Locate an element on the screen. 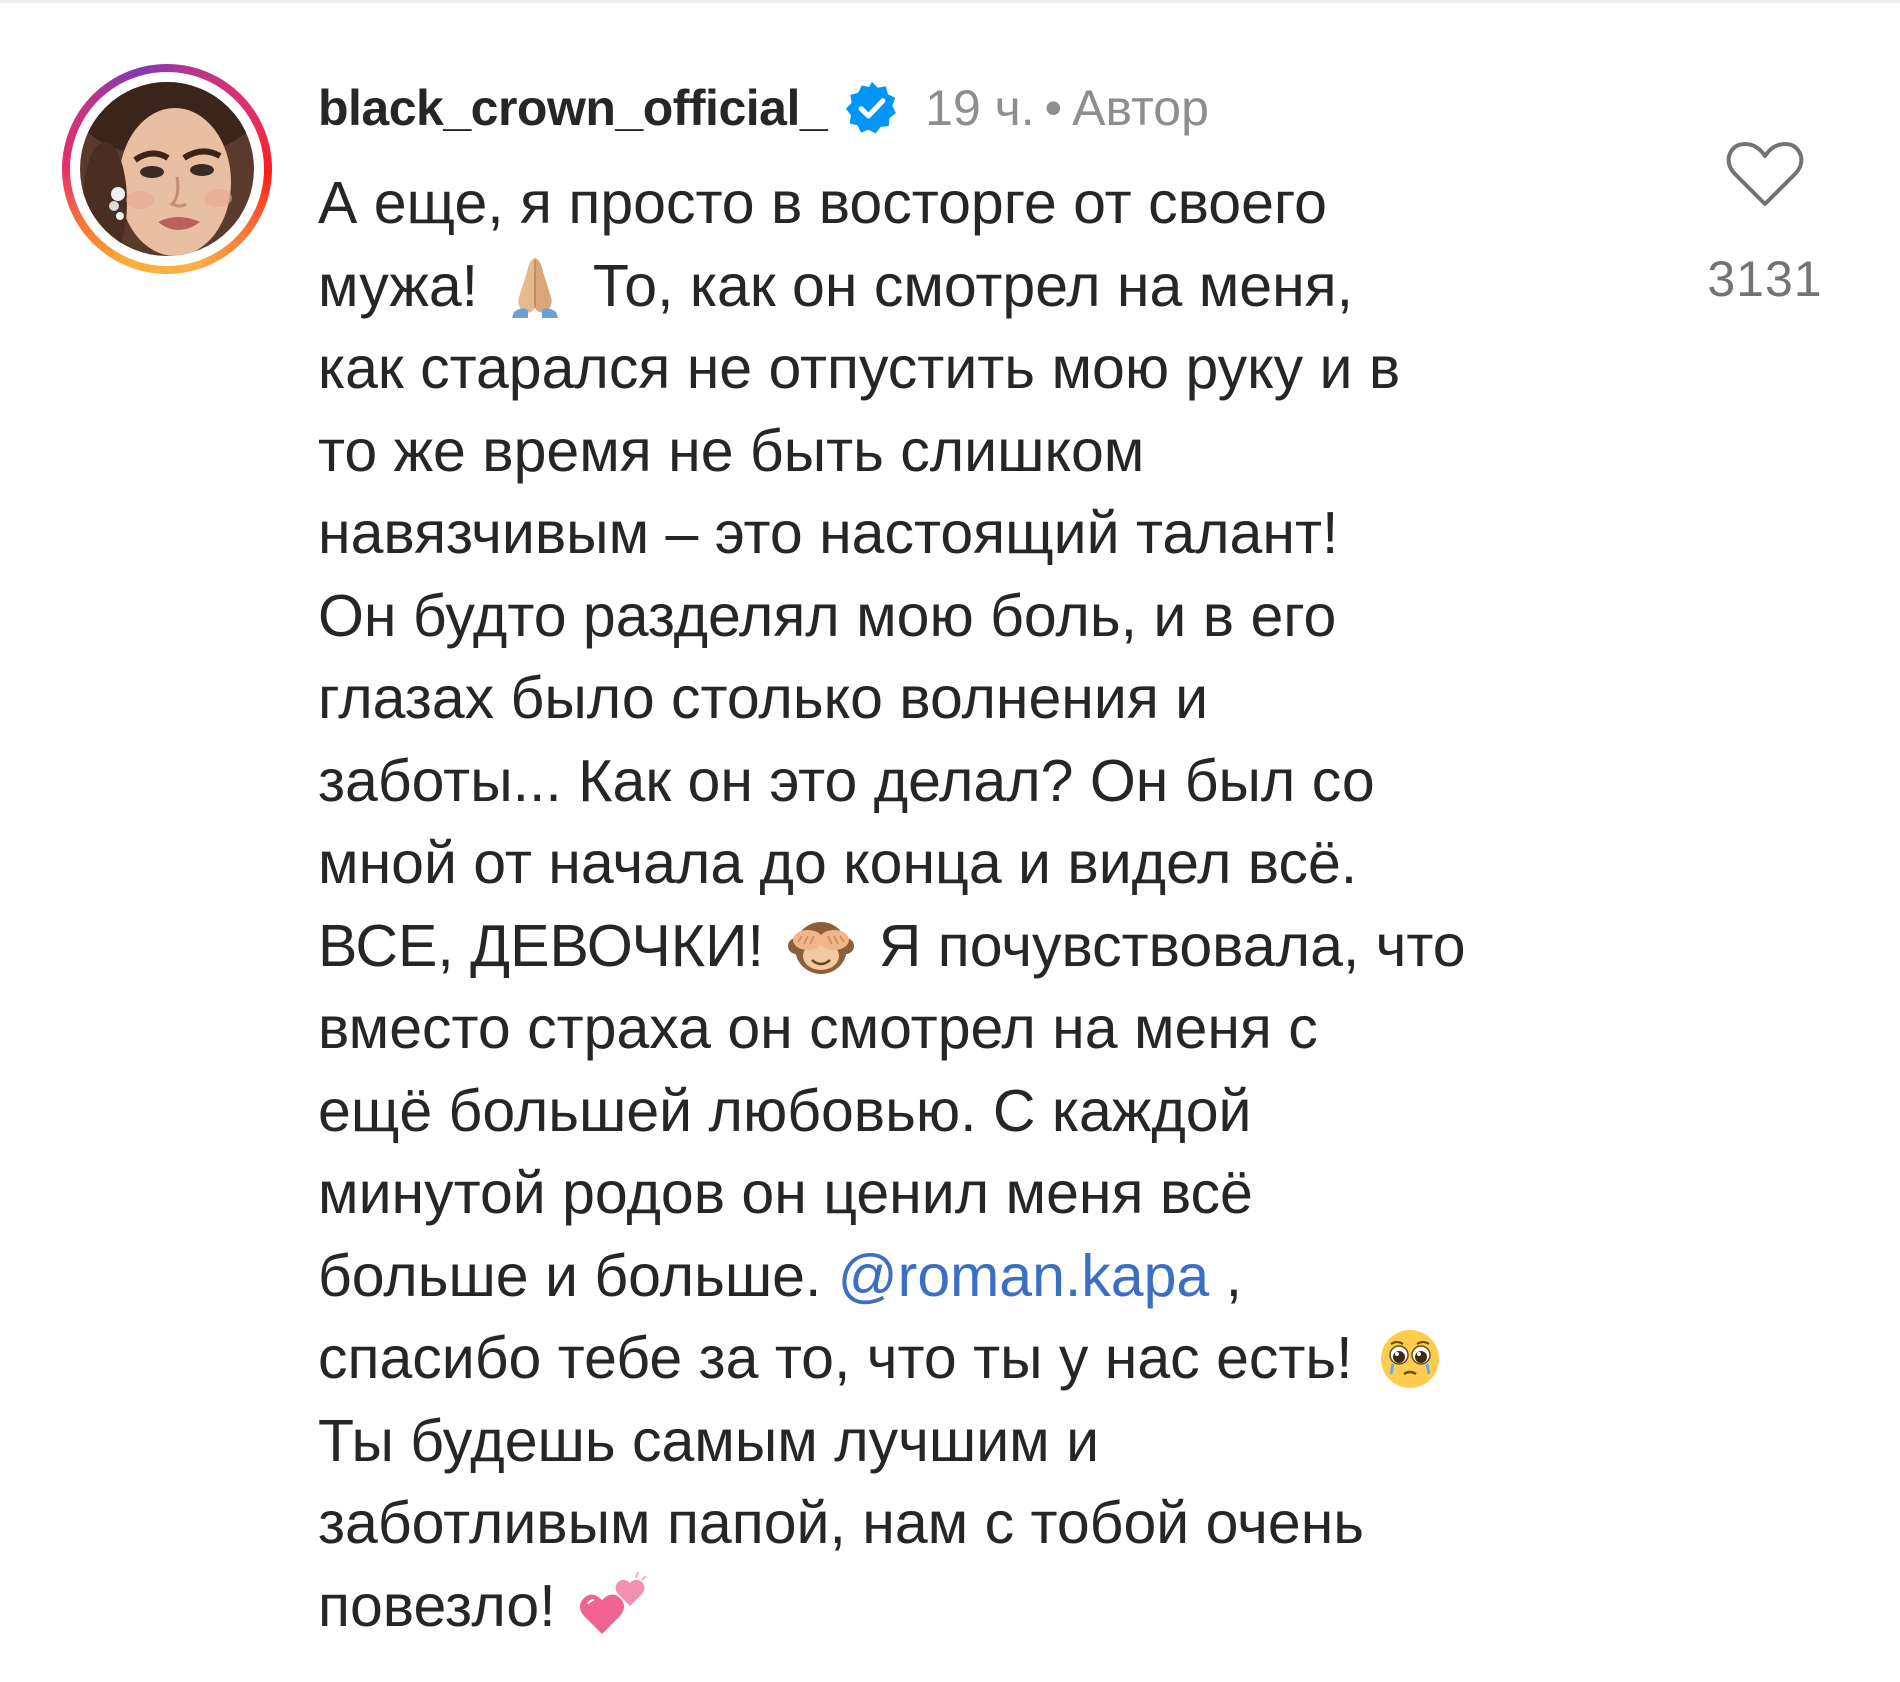  comment-text: Я почувствовала, что is located at coordinates (1172, 945).